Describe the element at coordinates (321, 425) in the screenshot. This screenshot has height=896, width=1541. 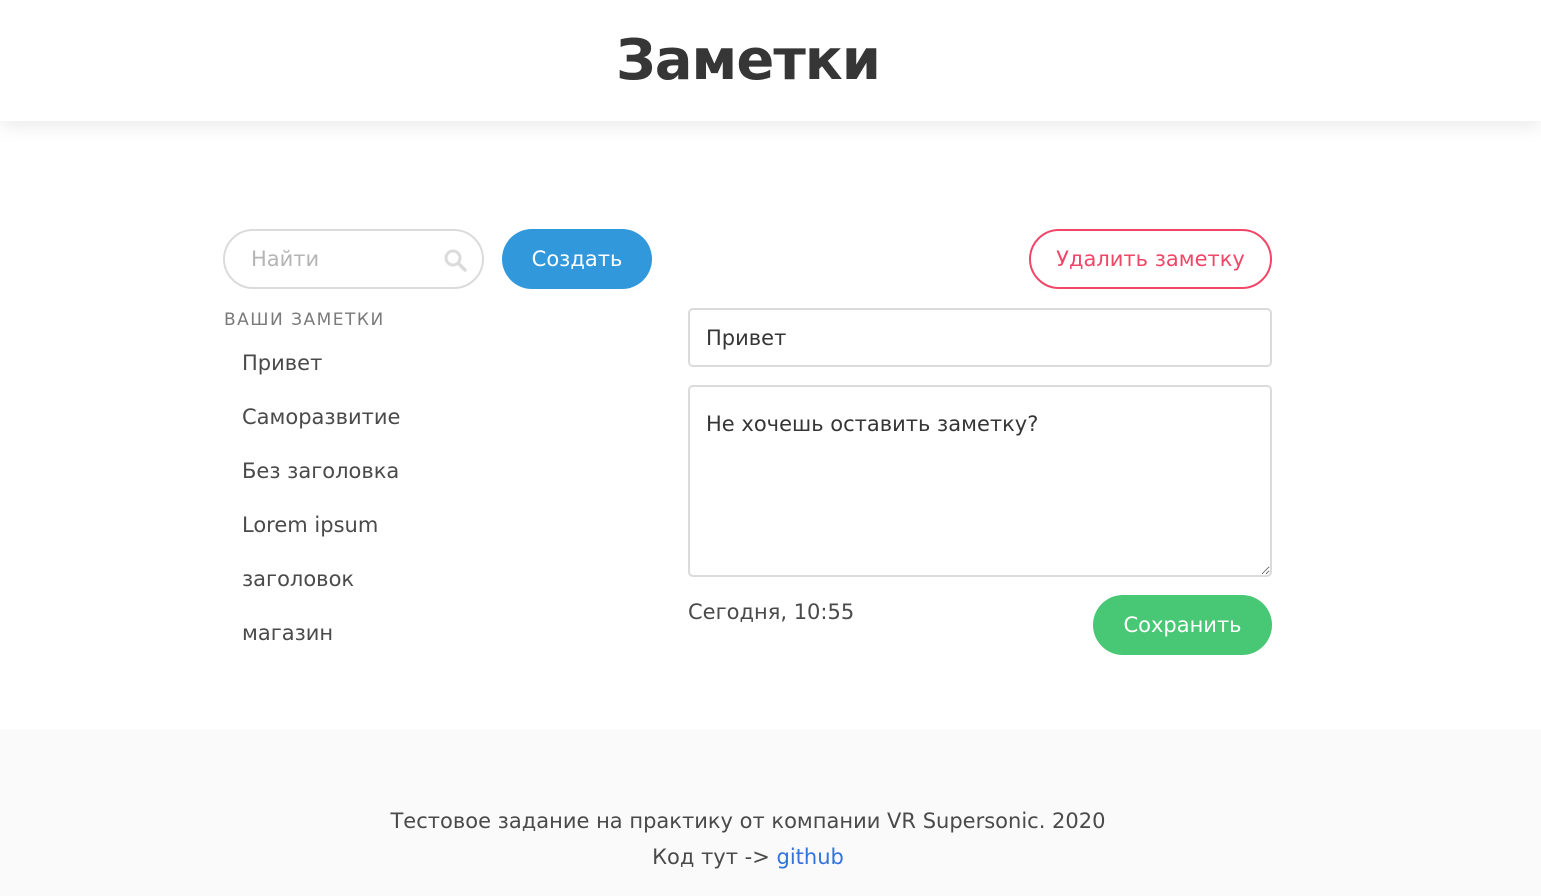
I see `note-item: Саморазвитие` at that location.